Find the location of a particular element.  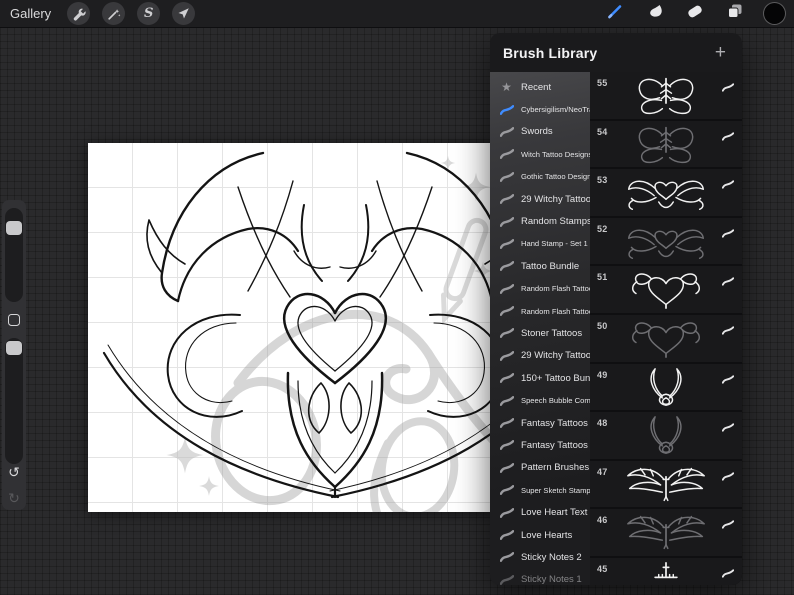

brush-icon is located at coordinates (615, 13).